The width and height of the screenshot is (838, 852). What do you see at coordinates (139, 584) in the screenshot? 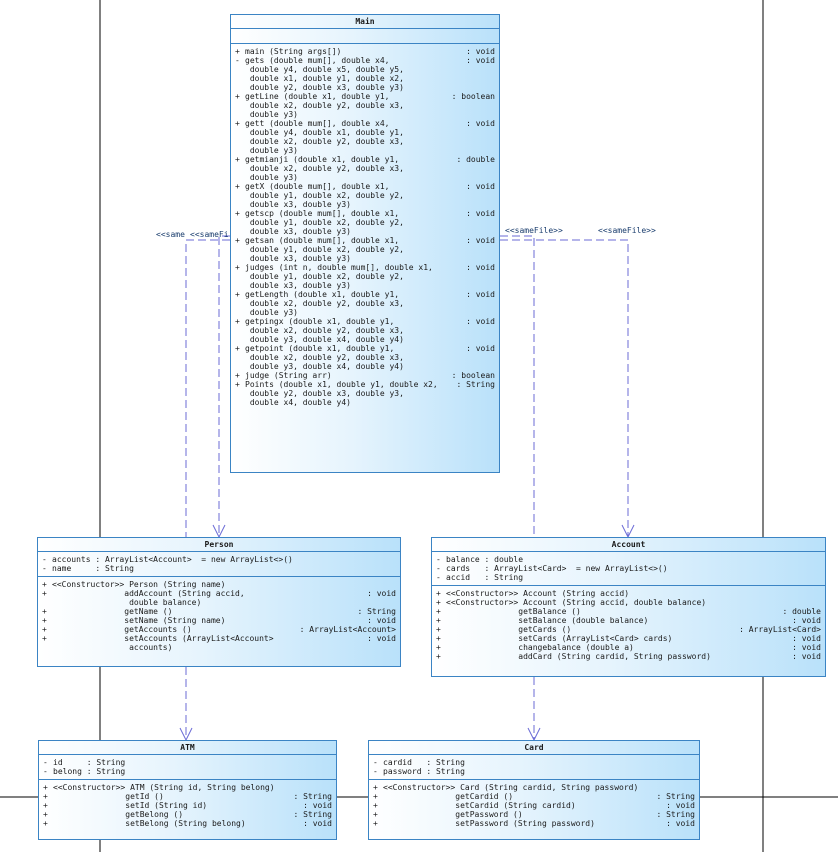
I see `operation-signature: <<Constructor>> Person (String name)` at bounding box center [139, 584].